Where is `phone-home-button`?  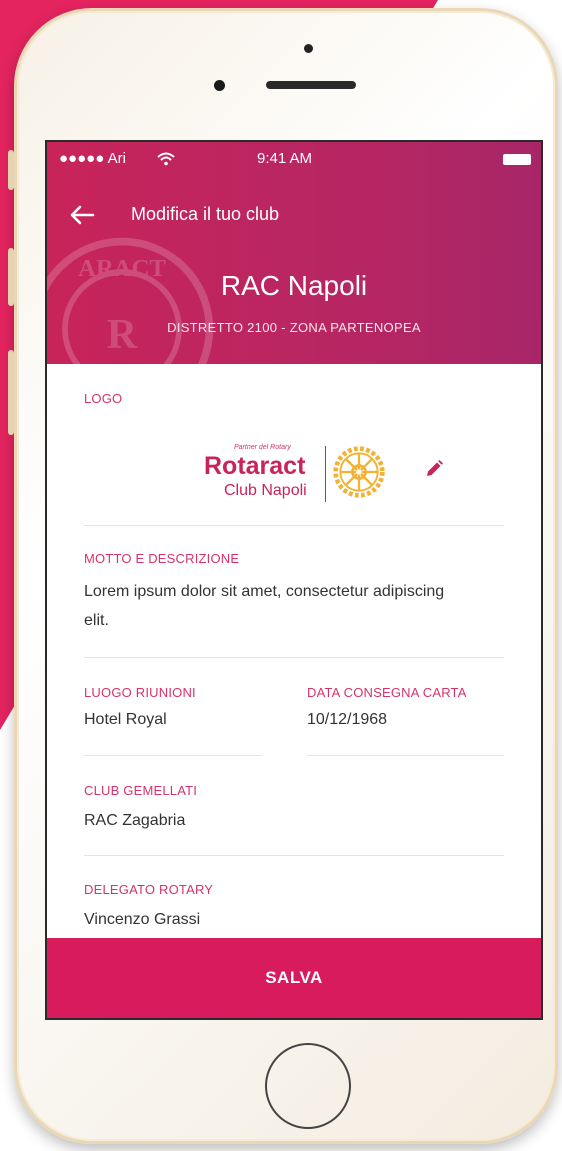 phone-home-button is located at coordinates (308, 1086).